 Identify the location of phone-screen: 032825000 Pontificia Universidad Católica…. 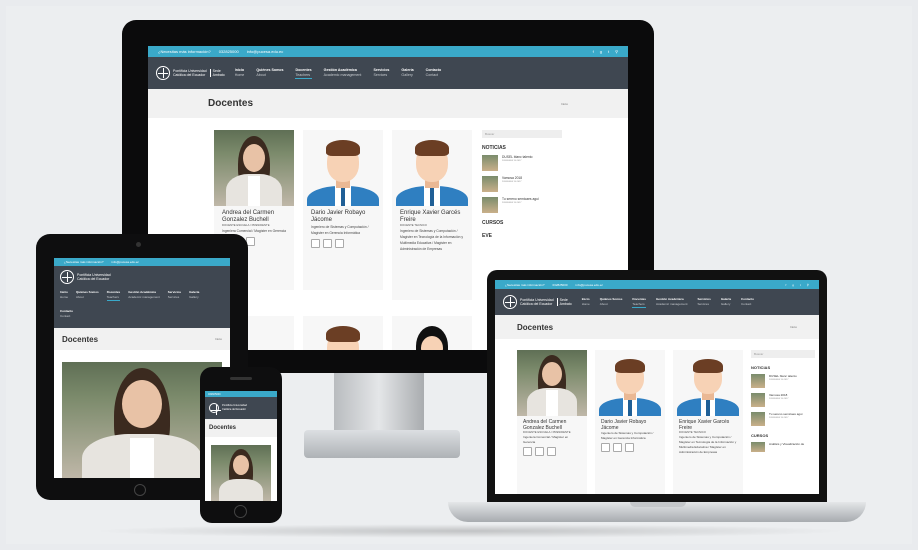
(241, 446).